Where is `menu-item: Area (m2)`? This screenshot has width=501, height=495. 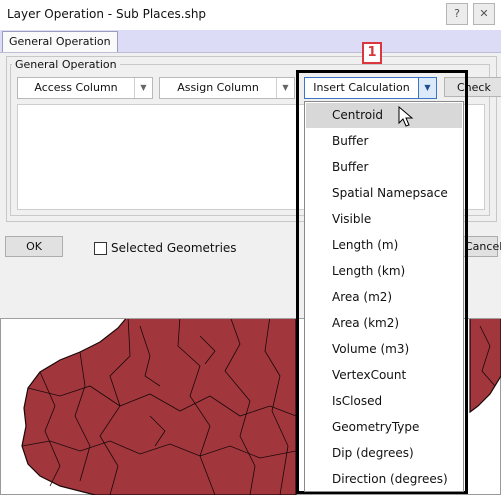
menu-item: Area (m2) is located at coordinates (384, 297).